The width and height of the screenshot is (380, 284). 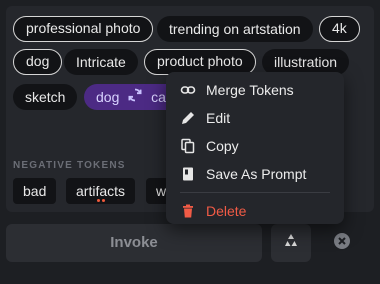 I want to click on token-chip: 4k, so click(x=339, y=29).